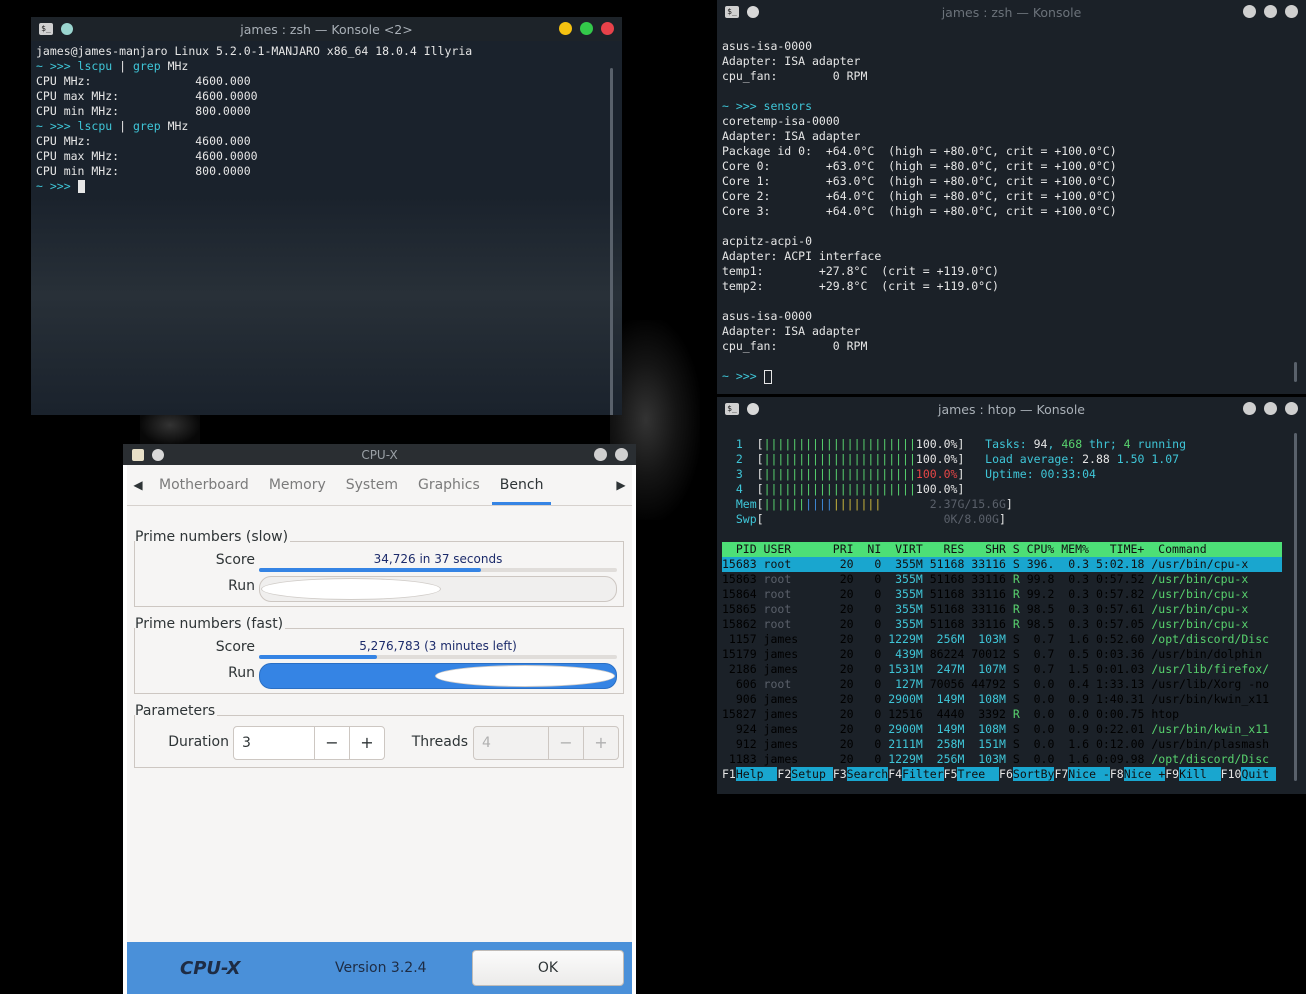  Describe the element at coordinates (274, 743) in the screenshot. I see `duration-value: 3` at that location.